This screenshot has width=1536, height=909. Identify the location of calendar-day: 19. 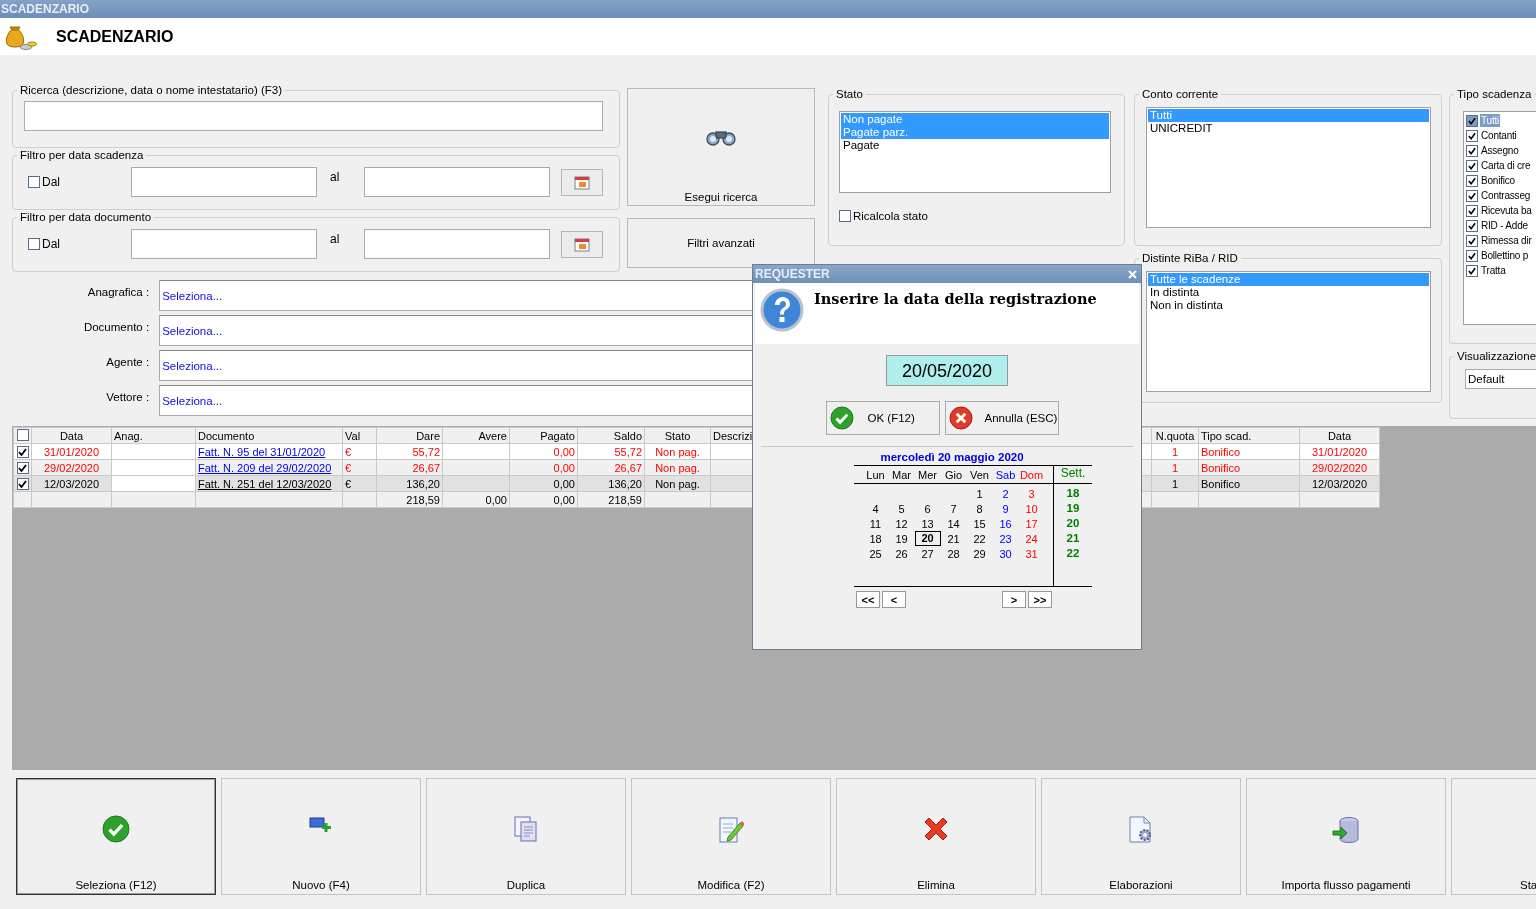
(901, 538).